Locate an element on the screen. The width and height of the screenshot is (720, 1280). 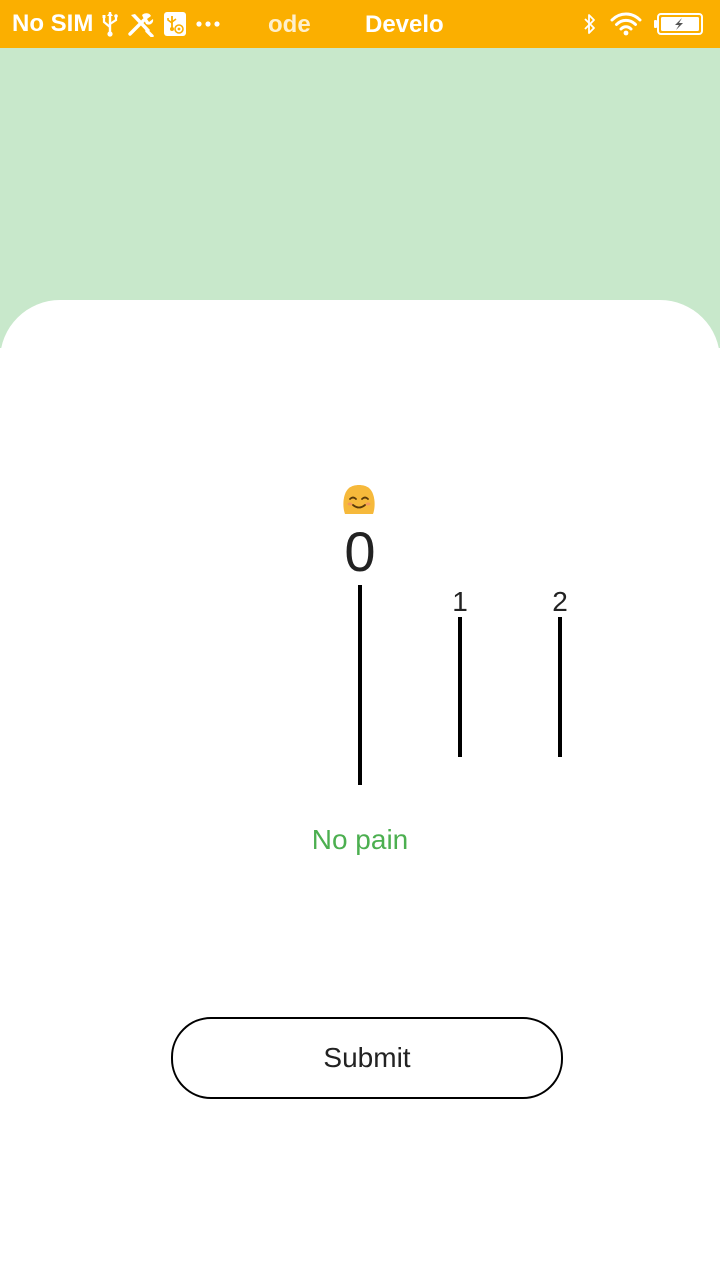
status-bar-ticker: ode Develo is located at coordinates (359, 24).